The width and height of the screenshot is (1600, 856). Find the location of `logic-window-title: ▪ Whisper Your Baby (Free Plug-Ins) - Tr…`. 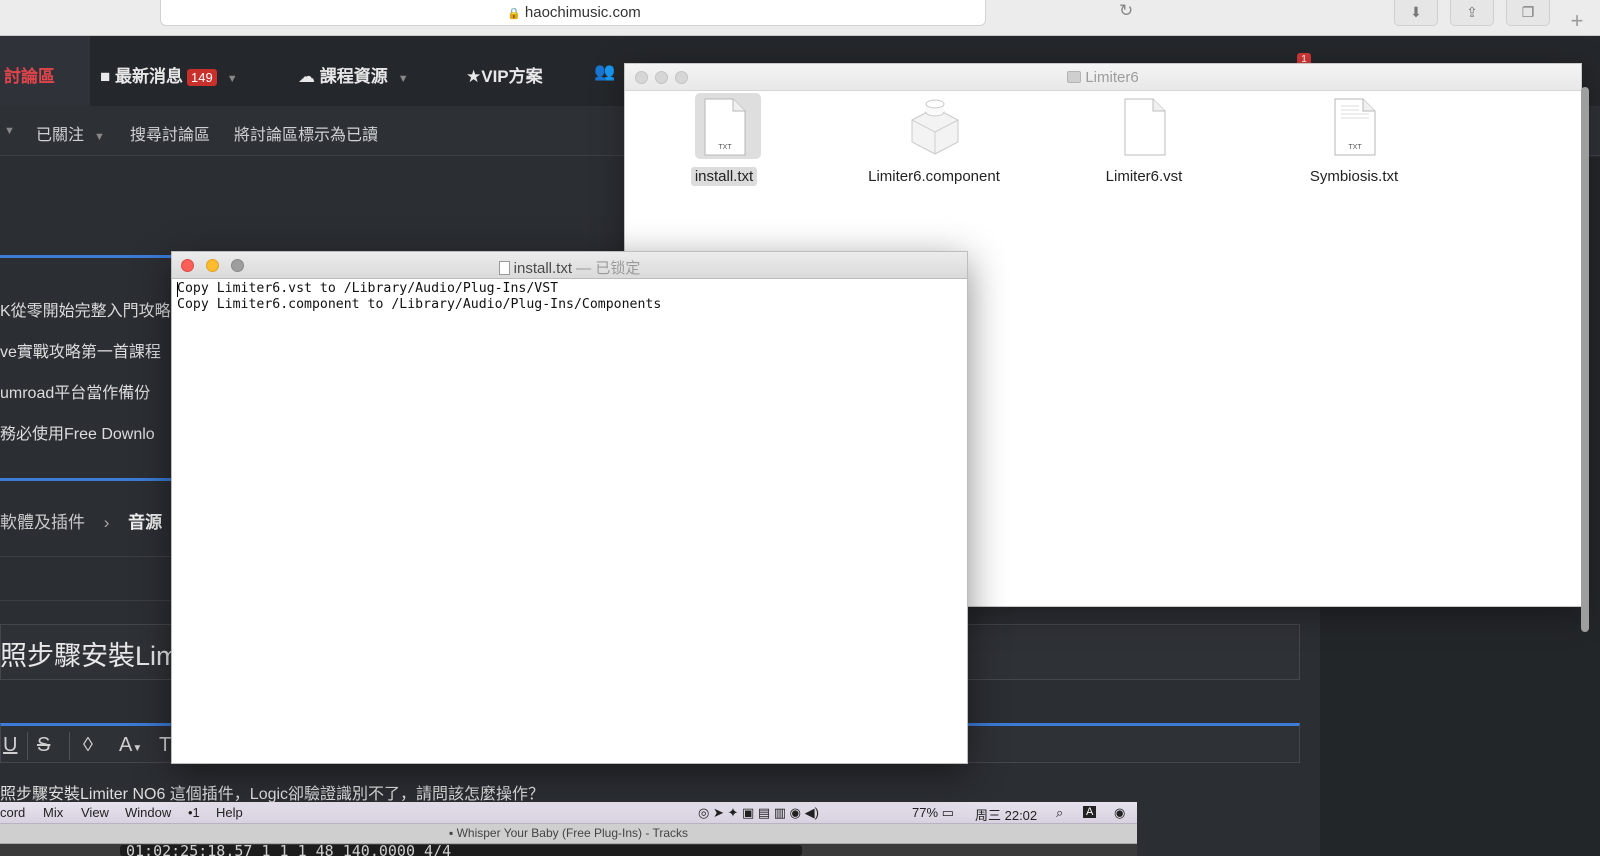

logic-window-title: ▪ Whisper Your Baby (Free Plug-Ins) - Tr… is located at coordinates (568, 833).